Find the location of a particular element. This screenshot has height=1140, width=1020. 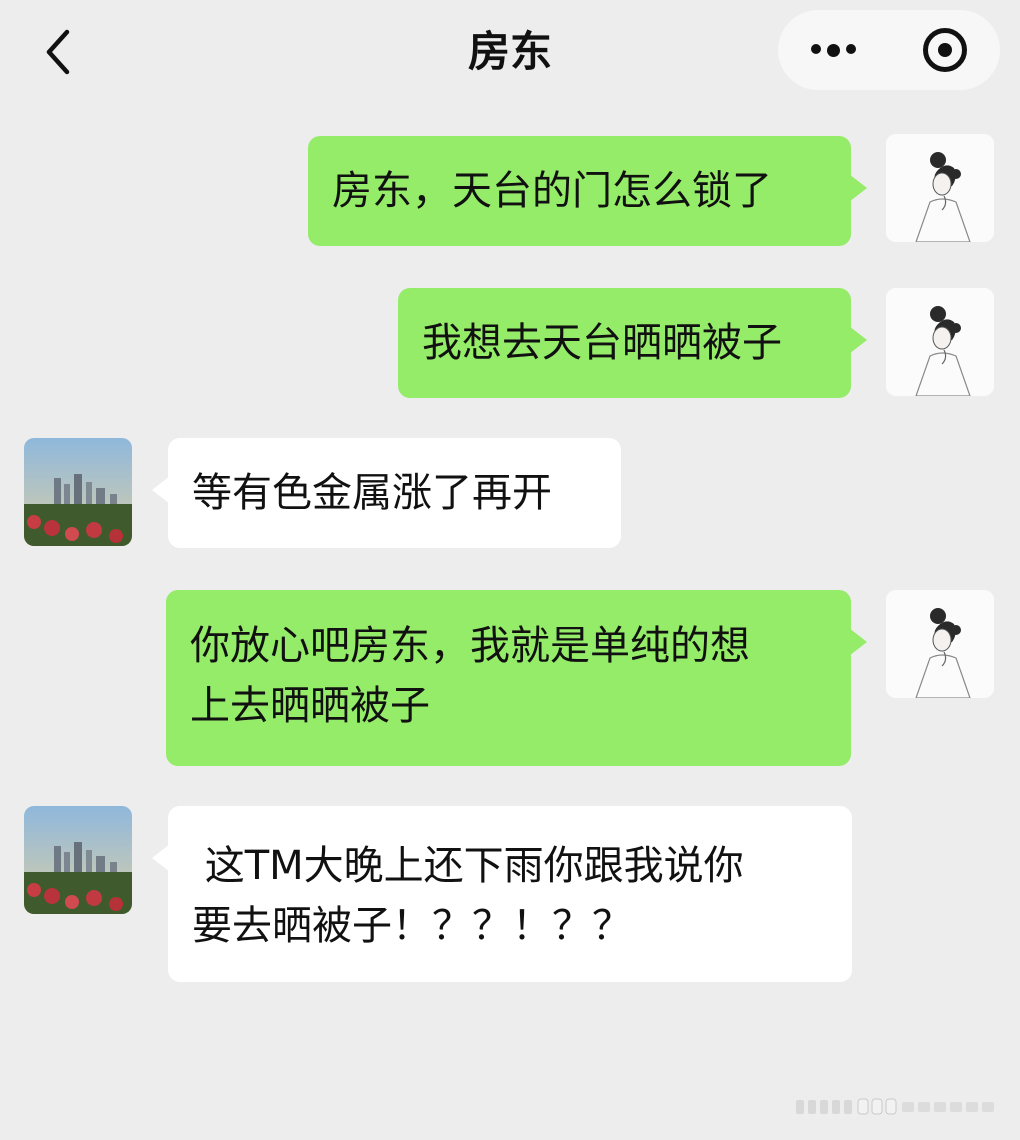

message-text: 你放心吧房东，我就是单纯的想 上去晒晒被子 is located at coordinates (470, 676).